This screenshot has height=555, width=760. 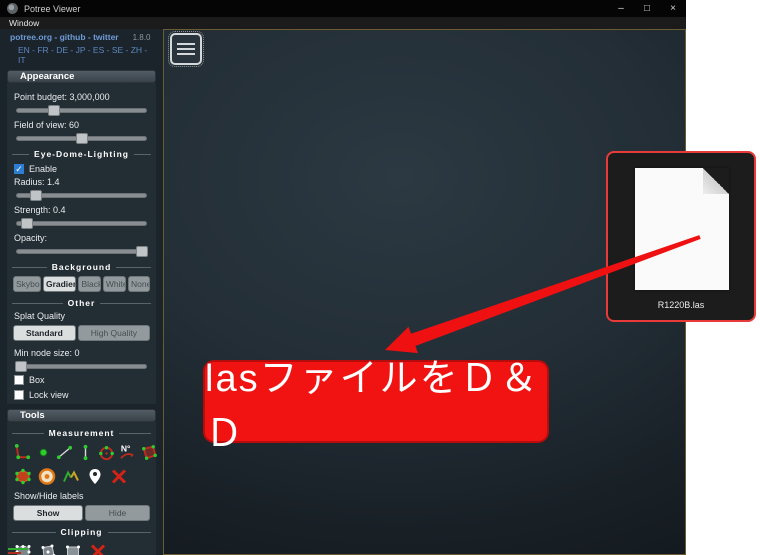 What do you see at coordinates (647, 8) in the screenshot?
I see `maximize-button: □` at bounding box center [647, 8].